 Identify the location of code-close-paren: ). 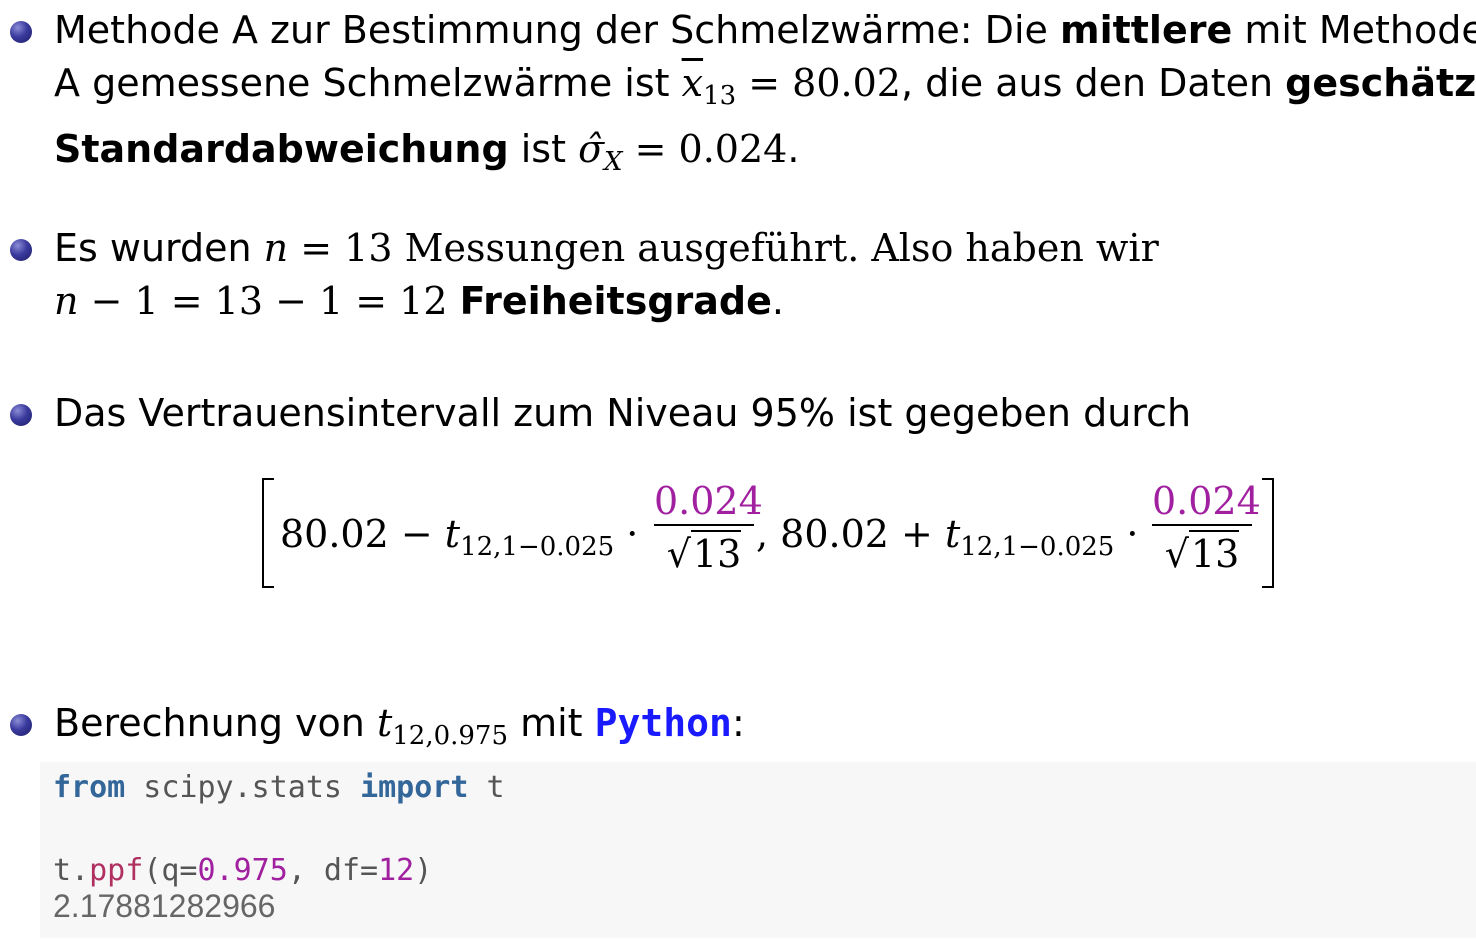
(423, 870).